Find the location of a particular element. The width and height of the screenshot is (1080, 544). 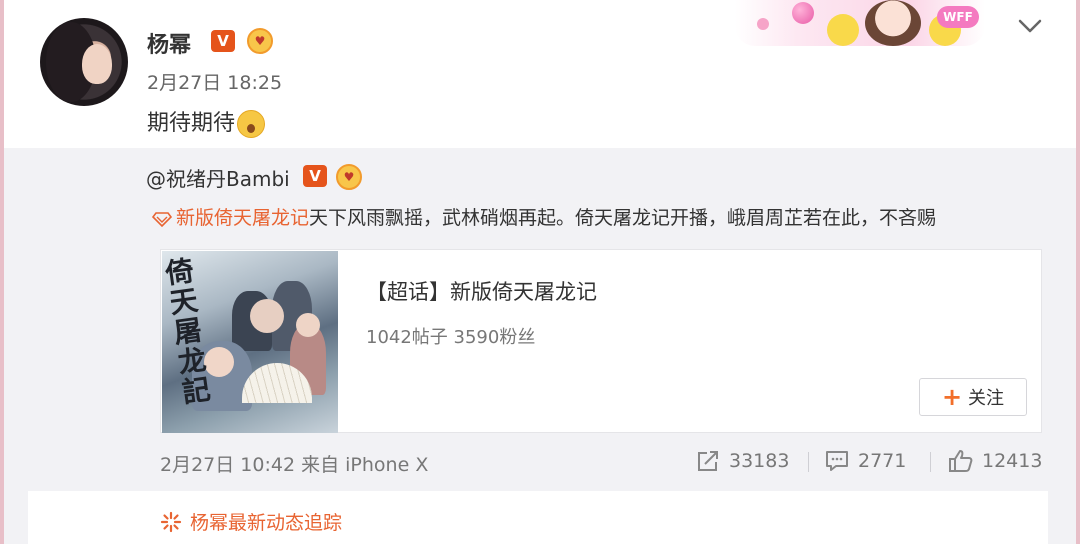

sparkle-icon is located at coordinates (171, 521).